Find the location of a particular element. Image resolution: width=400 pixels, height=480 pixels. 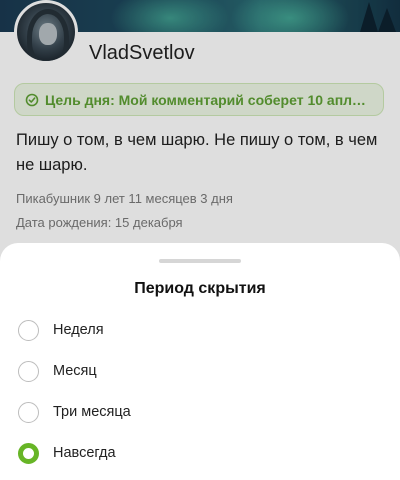

option-label: Навсегда is located at coordinates (84, 453).